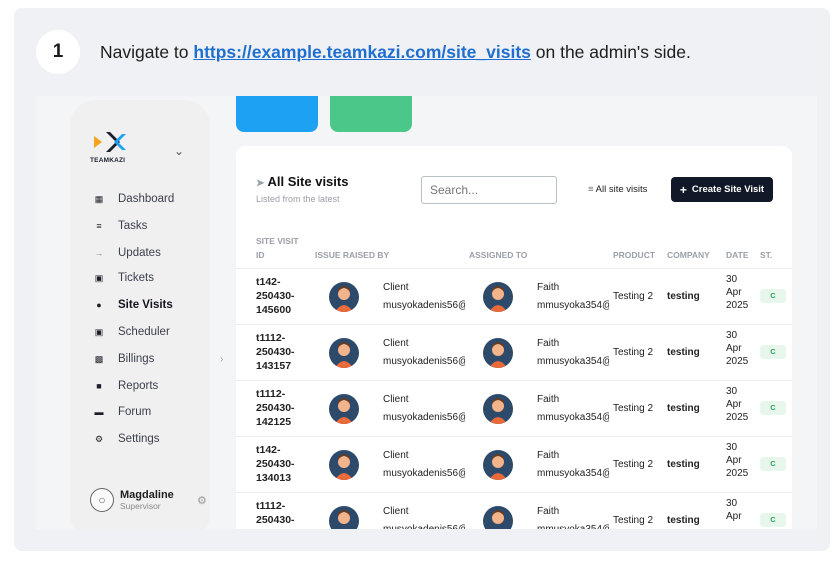 This screenshot has width=836, height=573. What do you see at coordinates (139, 253) in the screenshot?
I see `sidebar-item-label: Updates` at bounding box center [139, 253].